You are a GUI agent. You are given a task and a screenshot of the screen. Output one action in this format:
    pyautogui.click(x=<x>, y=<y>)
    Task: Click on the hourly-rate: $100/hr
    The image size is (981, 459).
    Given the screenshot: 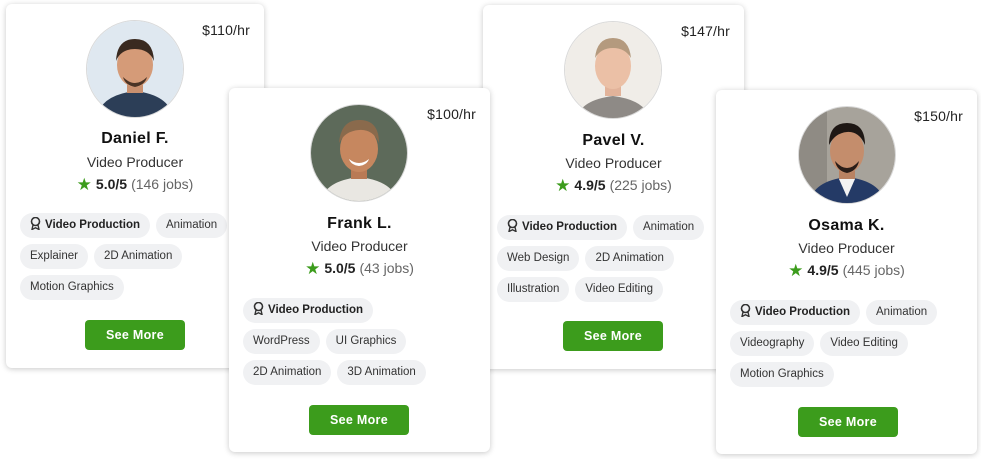 What is the action you would take?
    pyautogui.click(x=451, y=114)
    